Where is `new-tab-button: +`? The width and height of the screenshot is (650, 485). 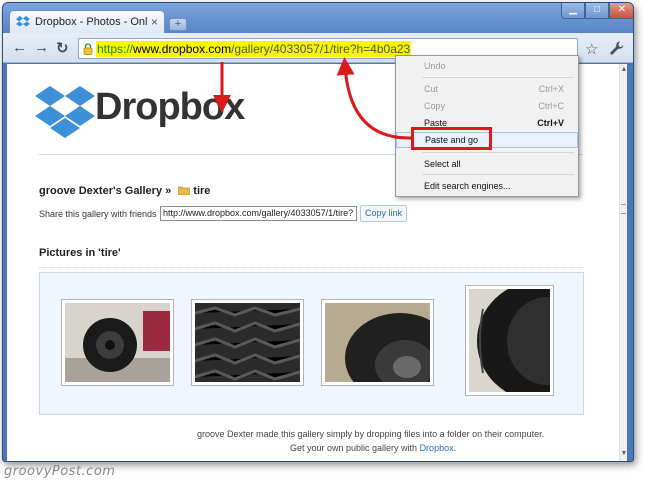
new-tab-button: + is located at coordinates (178, 24).